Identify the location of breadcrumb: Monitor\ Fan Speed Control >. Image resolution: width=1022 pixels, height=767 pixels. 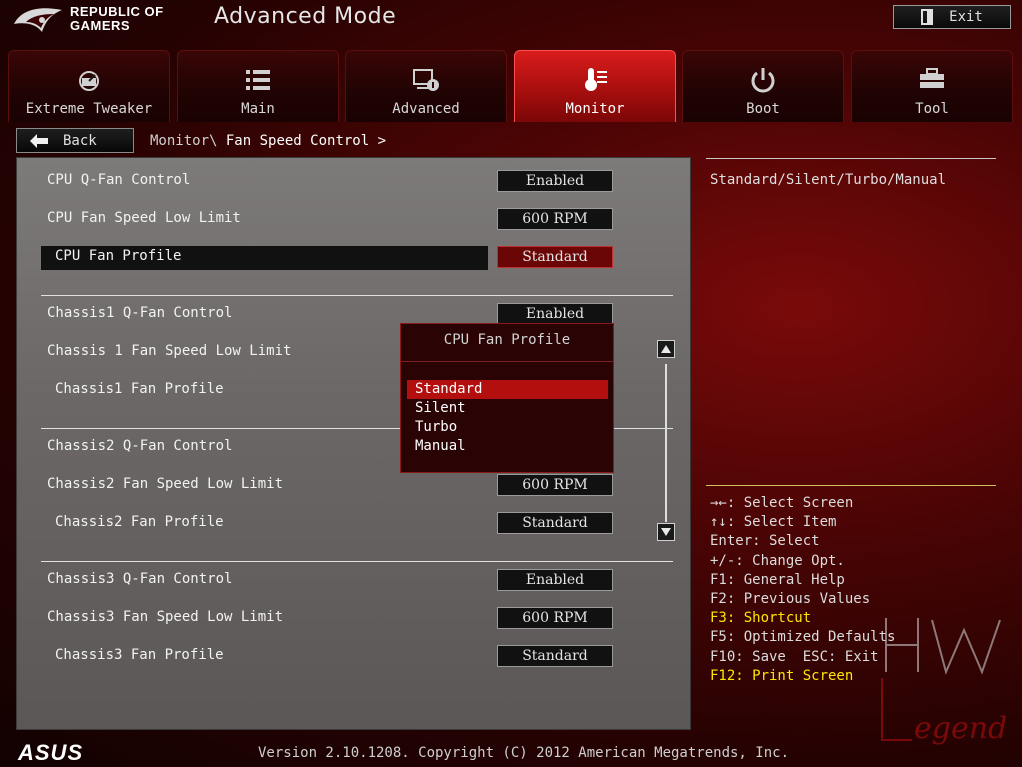
(268, 141).